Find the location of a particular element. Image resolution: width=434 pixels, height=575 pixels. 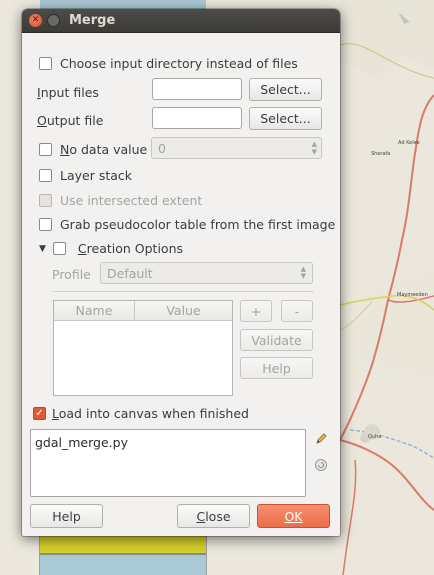

input-files-row: Input files is located at coordinates (68, 92).